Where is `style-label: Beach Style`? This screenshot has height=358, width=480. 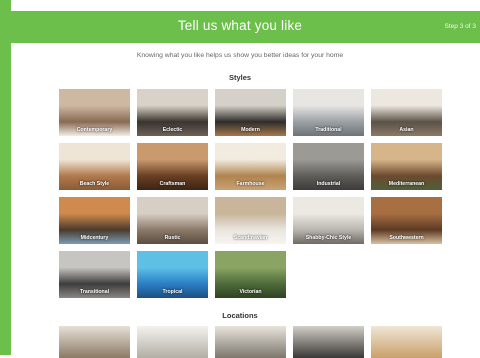 style-label: Beach Style is located at coordinates (94, 184).